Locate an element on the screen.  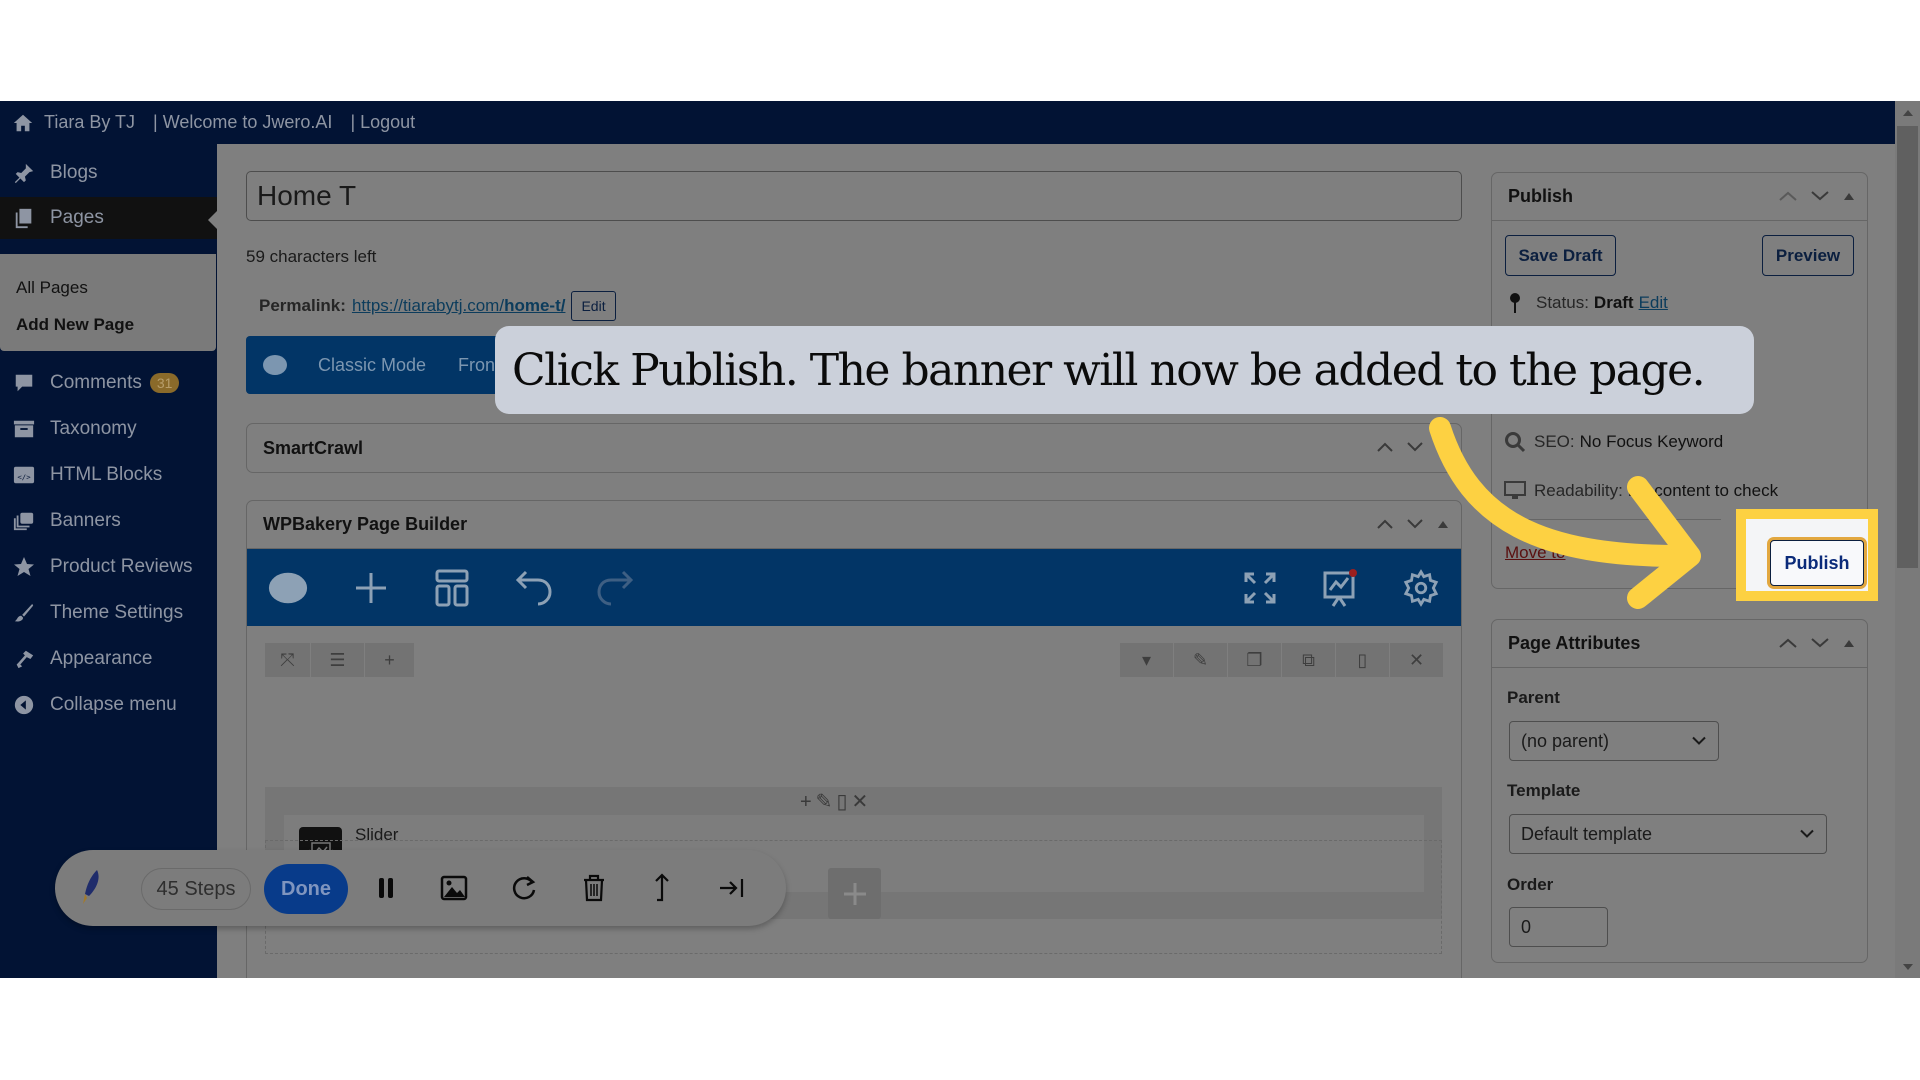
readability-row: Readability: No content to check is located at coordinates (1641, 491).